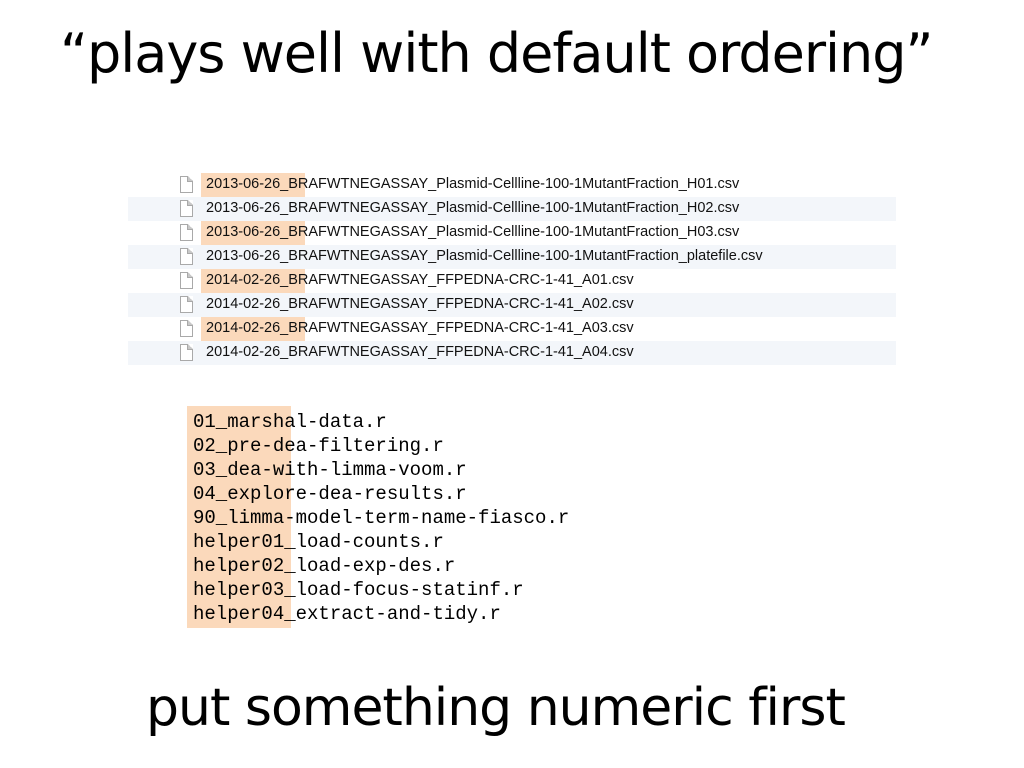  Describe the element at coordinates (496, 708) in the screenshot. I see `slide-subtitle: put something numeric first` at that location.